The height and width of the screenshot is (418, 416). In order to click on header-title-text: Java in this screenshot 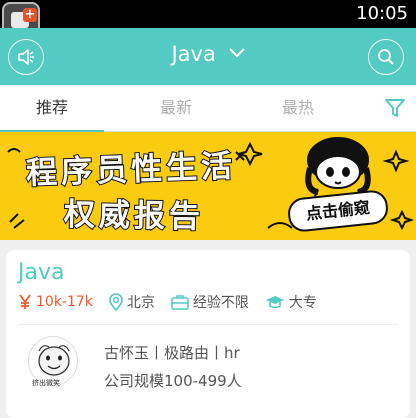, I will do `click(193, 54)`.